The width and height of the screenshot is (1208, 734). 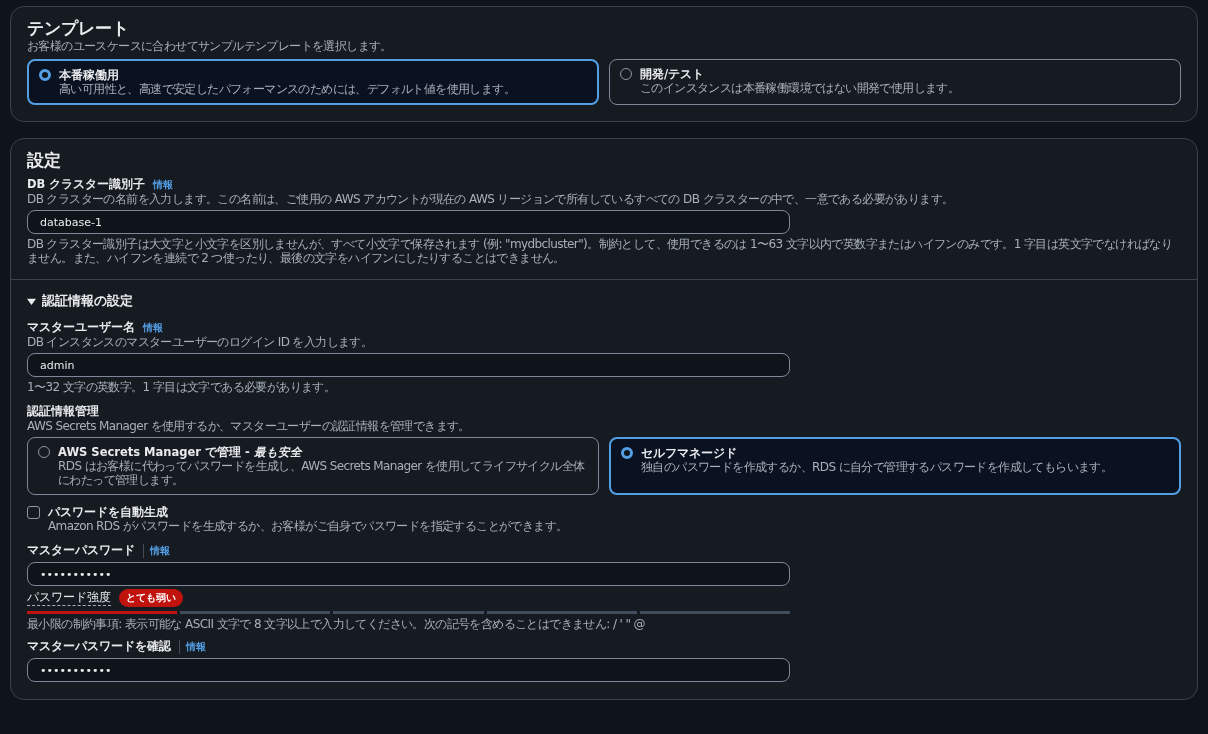 I want to click on field-label: マスターパスワード, so click(x=81, y=550).